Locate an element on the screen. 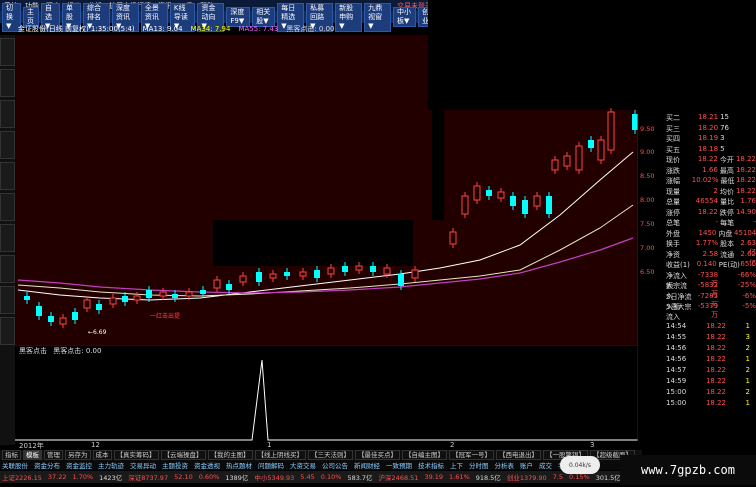 Image resolution: width=756 pixels, height=487 pixels. quote-row: 外盘 1450 内盘 45104 is located at coordinates (711, 234).